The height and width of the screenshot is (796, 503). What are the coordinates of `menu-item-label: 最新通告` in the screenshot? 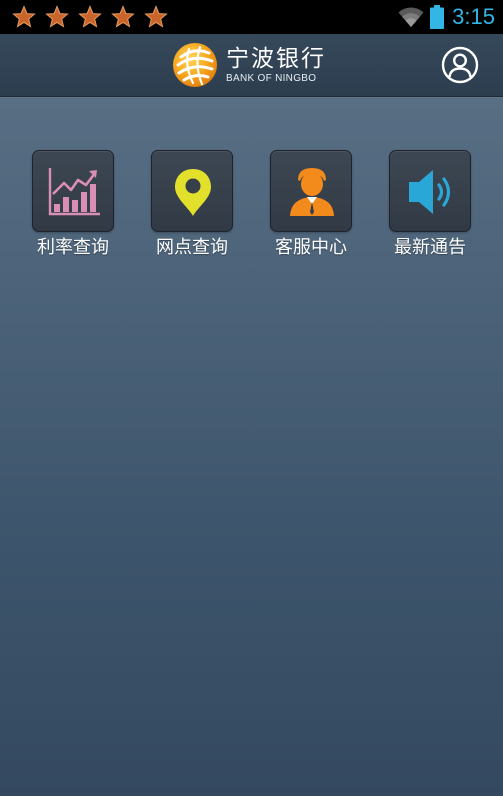 It's located at (430, 247).